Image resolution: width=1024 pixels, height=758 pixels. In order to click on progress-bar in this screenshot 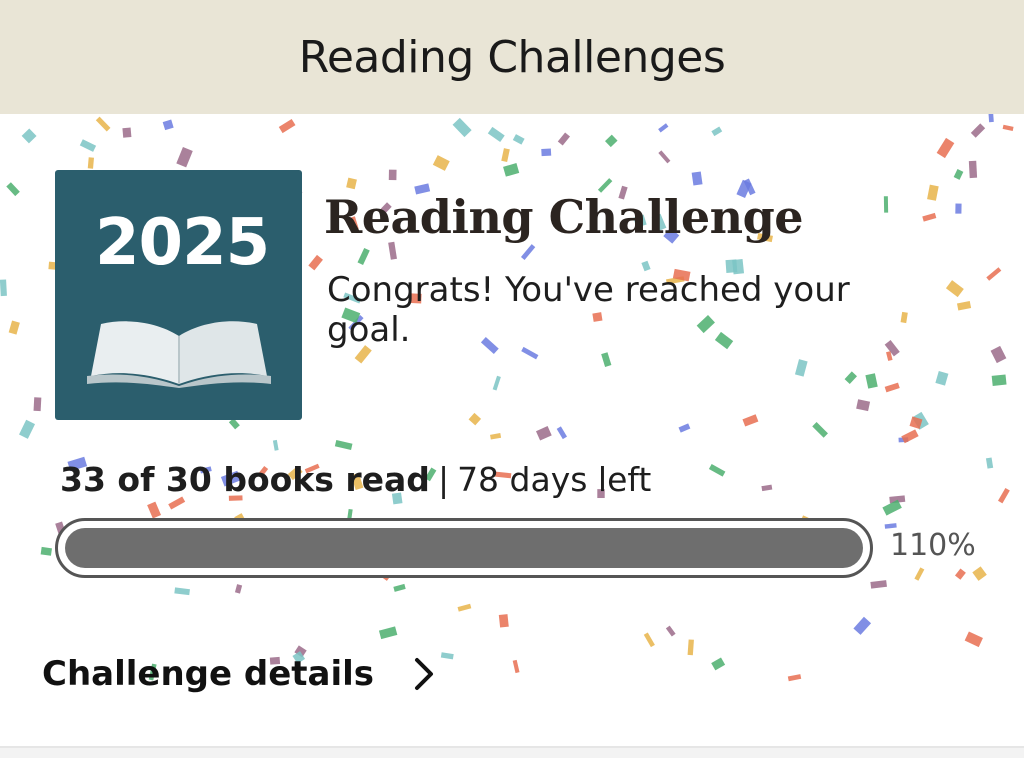, I will do `click(464, 548)`.